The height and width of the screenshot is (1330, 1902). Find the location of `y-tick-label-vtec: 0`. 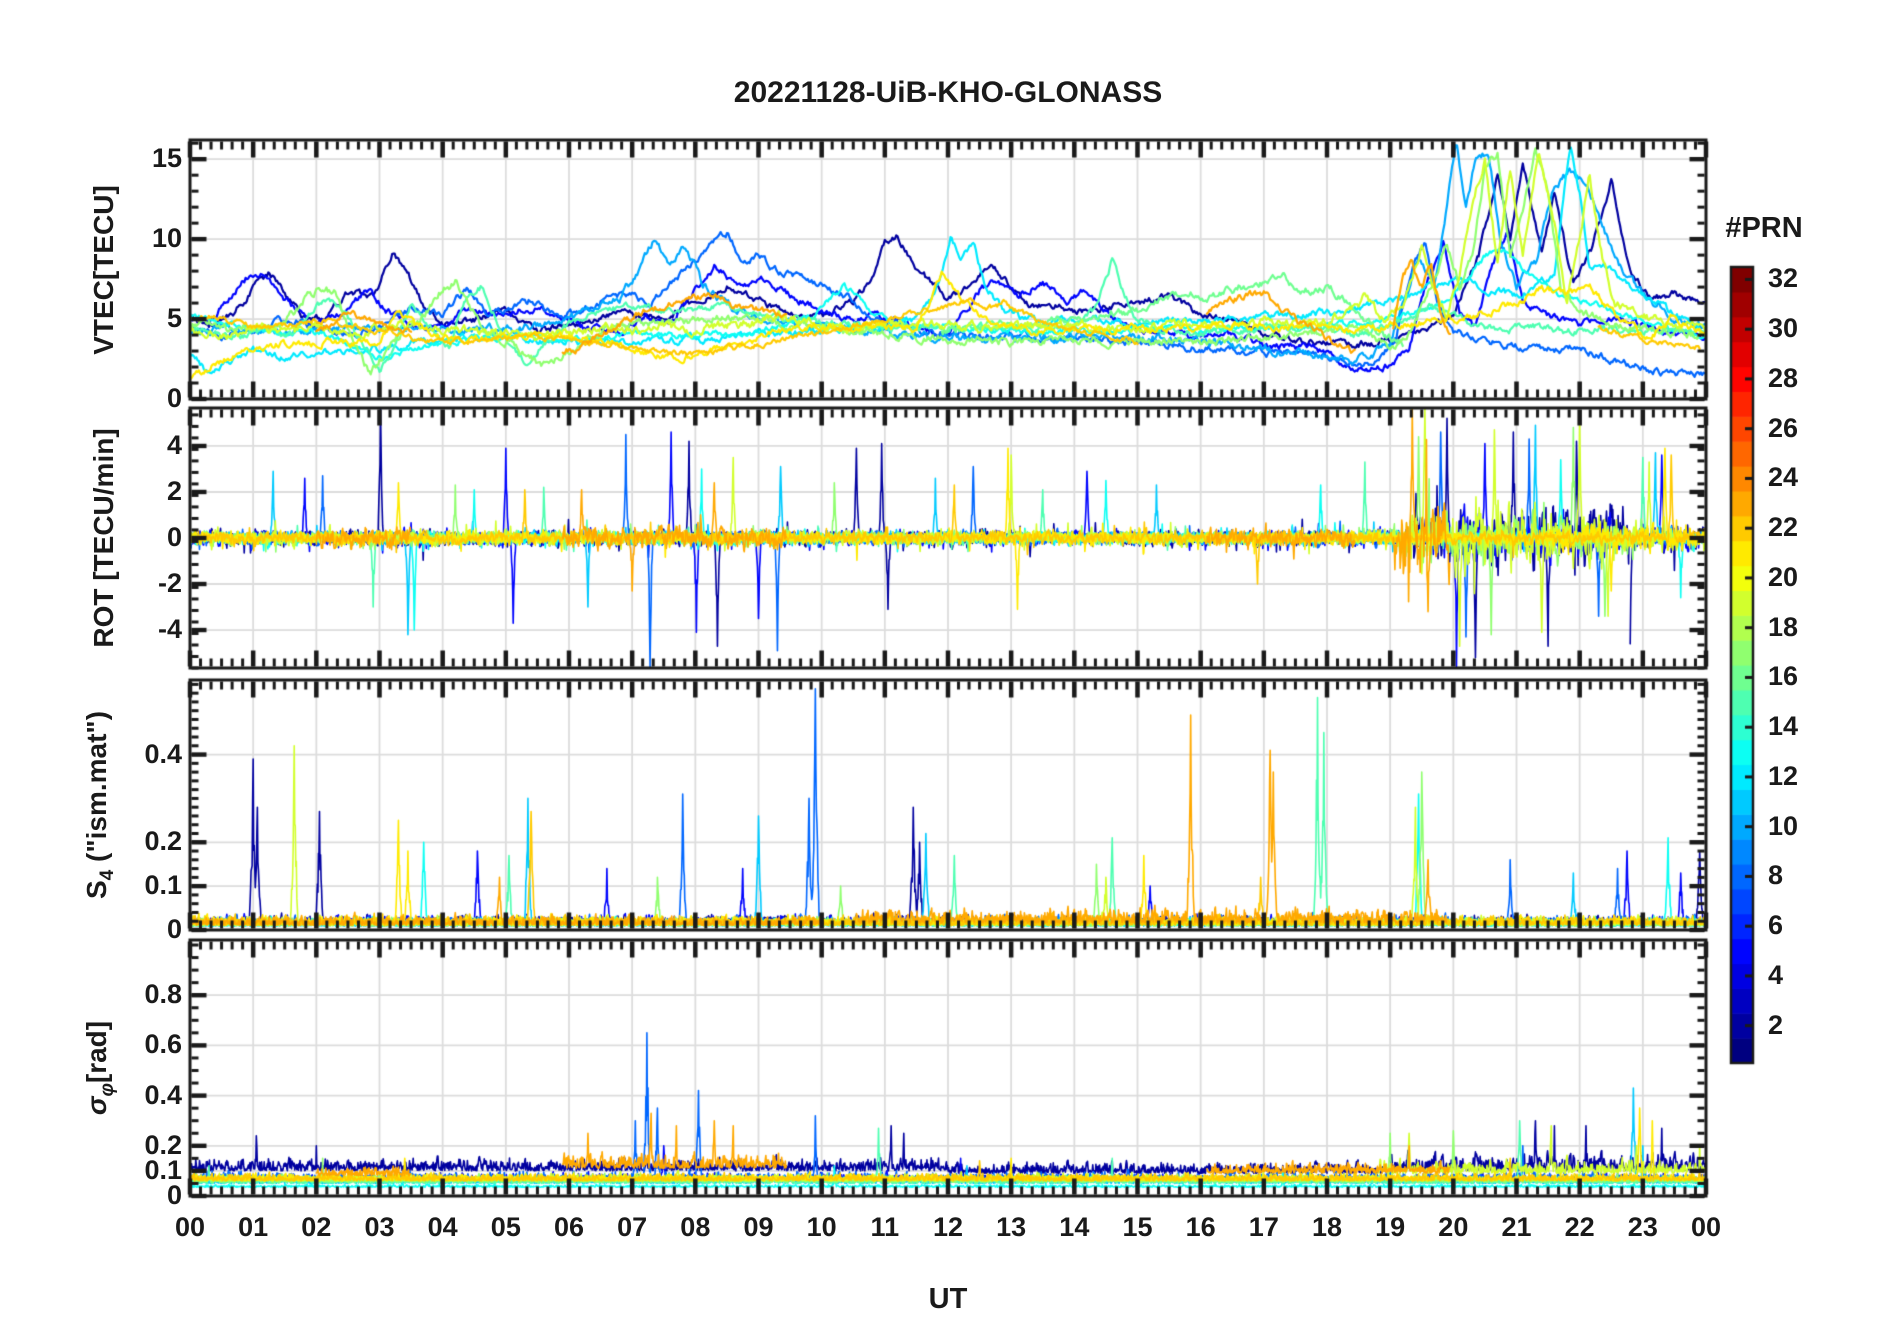

y-tick-label-vtec: 0 is located at coordinates (174, 398).